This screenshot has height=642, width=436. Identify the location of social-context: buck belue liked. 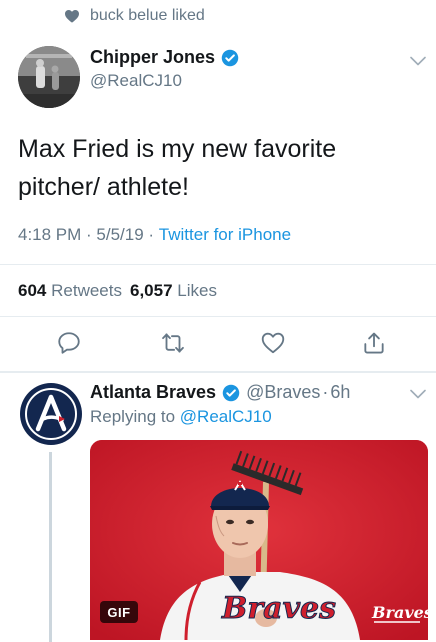
(134, 16).